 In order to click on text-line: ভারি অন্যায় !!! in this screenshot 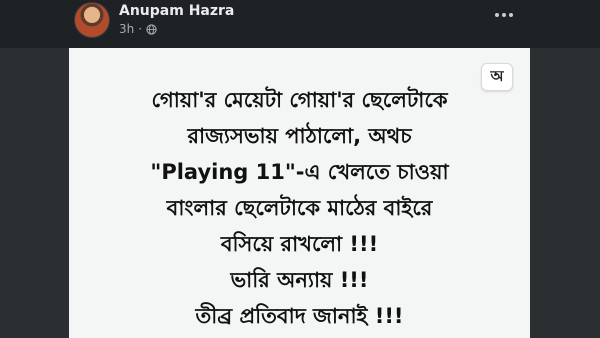, I will do `click(299, 280)`.